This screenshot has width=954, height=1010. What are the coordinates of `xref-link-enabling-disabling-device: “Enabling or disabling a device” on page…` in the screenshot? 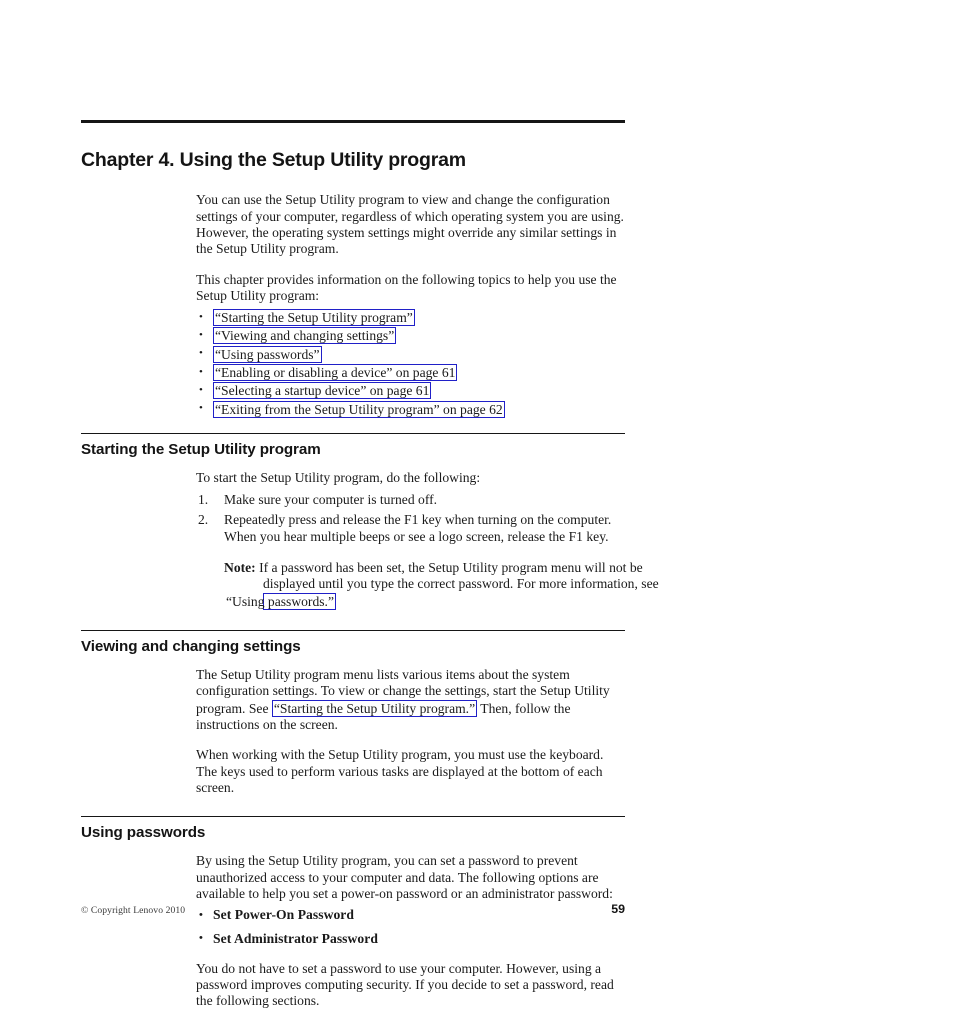 It's located at (335, 373).